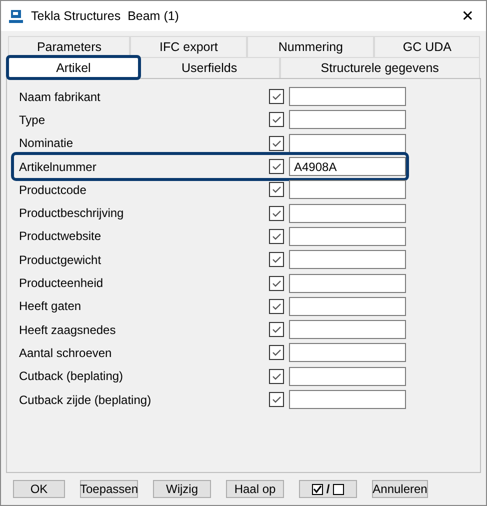 The width and height of the screenshot is (487, 506). Describe the element at coordinates (105, 16) in the screenshot. I see `window-title: Tekla Structures Beam (1)` at that location.